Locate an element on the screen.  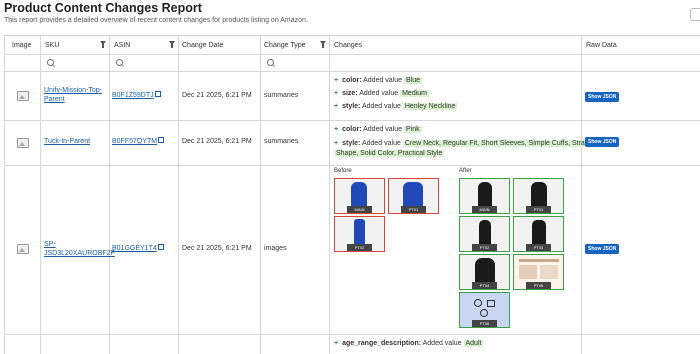
after-image-thumbnail: MAIN is located at coordinates (484, 196).